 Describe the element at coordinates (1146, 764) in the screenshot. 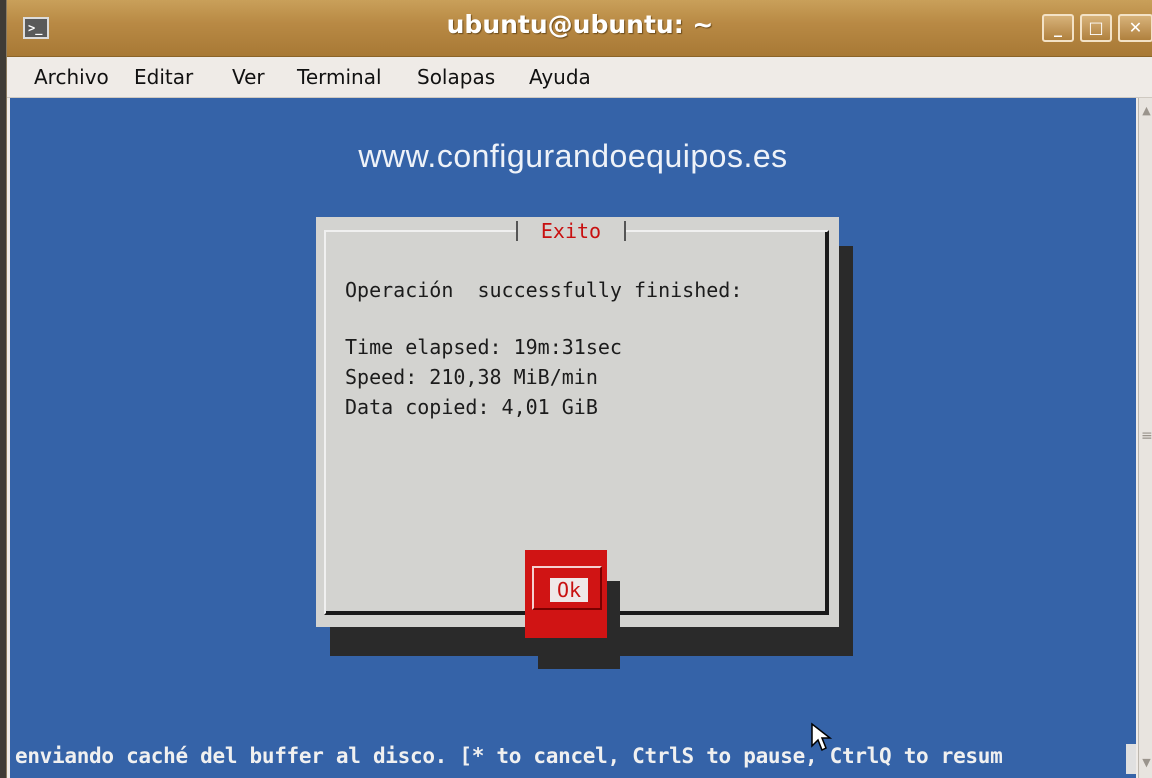

I see `scroll-down-icon: ▼` at that location.